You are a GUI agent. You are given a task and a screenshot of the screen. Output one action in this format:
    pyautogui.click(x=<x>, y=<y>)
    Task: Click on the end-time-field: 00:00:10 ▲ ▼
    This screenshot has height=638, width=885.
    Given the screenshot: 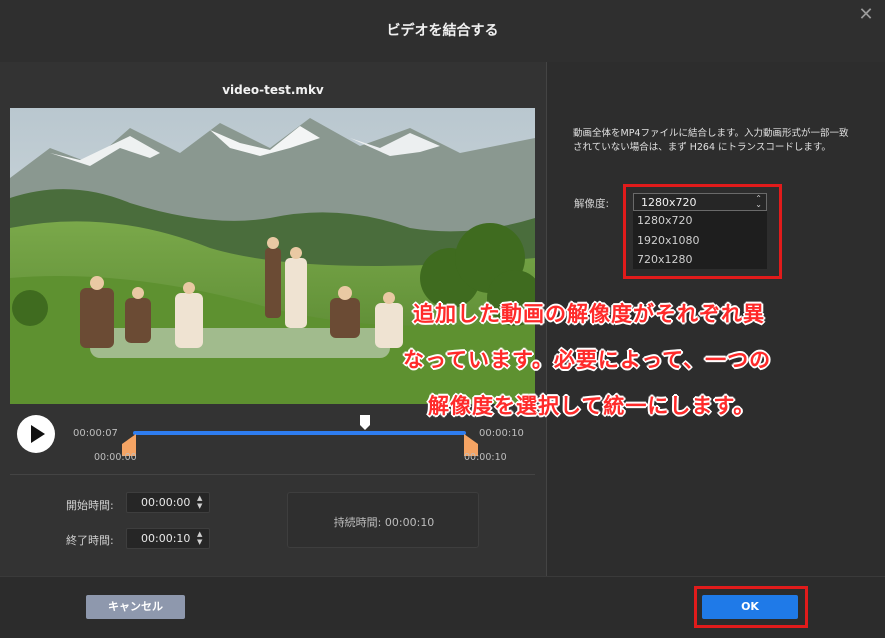 What is the action you would take?
    pyautogui.click(x=168, y=538)
    